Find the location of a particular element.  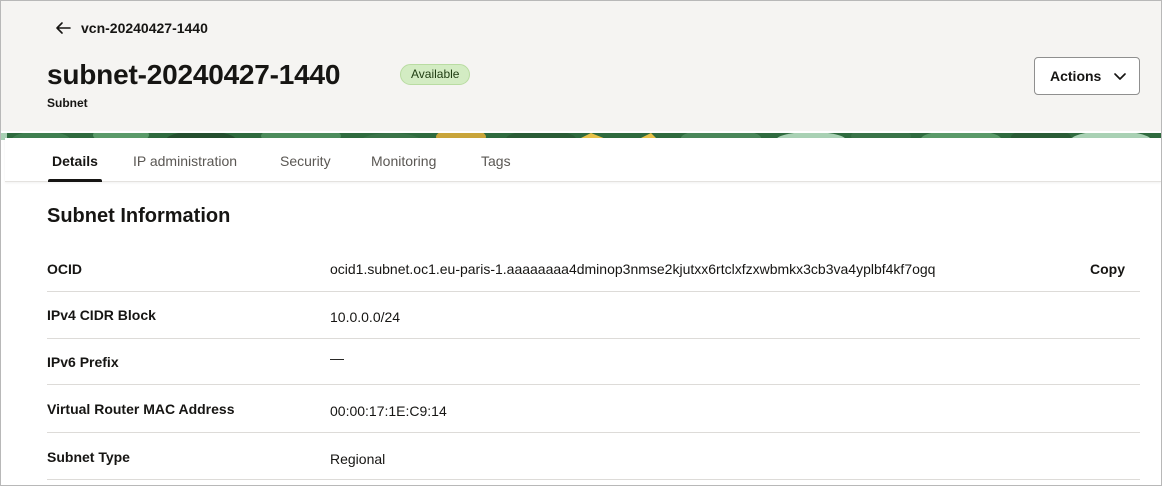

tab-ip-administration: IP administration is located at coordinates (185, 160).